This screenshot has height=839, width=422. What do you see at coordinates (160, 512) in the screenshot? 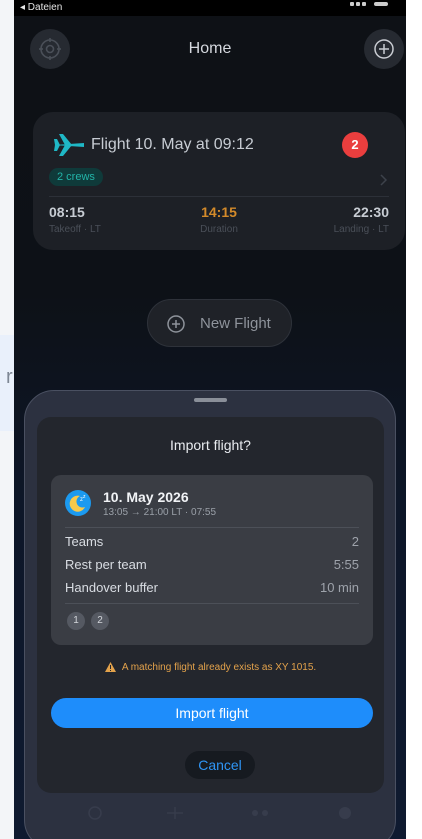
I see `summary-time-range: 13:05 → 21:00 LT · 07:55` at bounding box center [160, 512].